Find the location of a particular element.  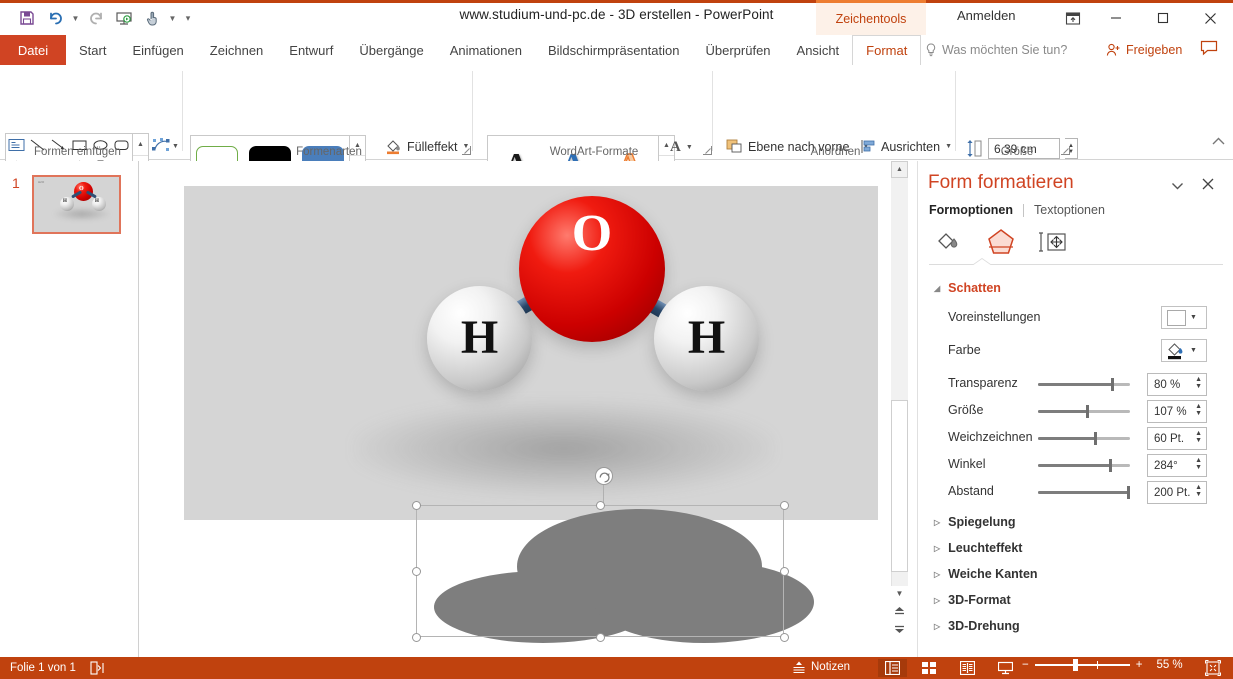

scroll-down-icon: ▼ is located at coordinates (899, 593).